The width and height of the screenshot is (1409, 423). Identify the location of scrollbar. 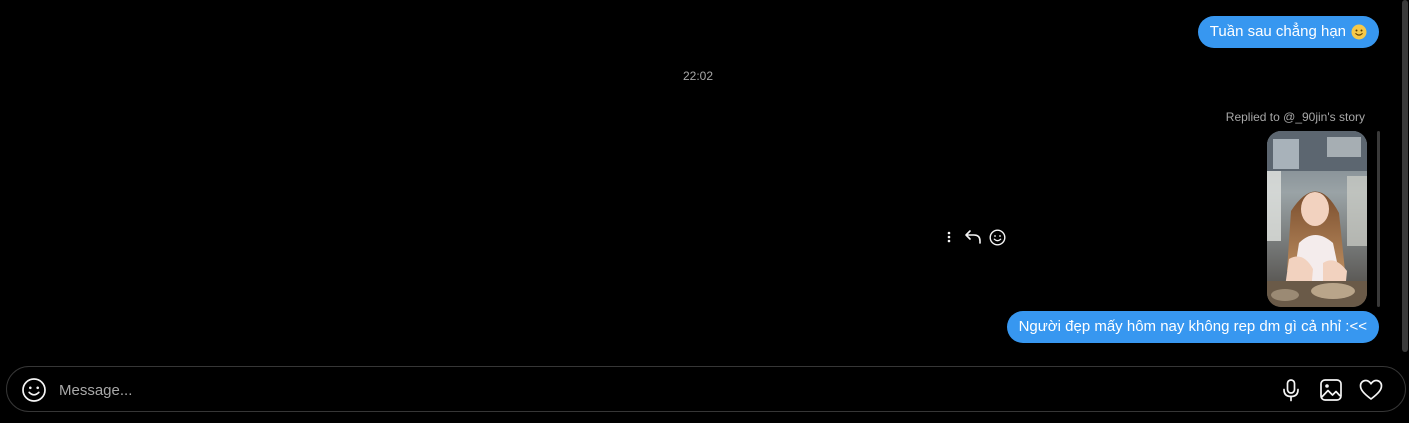
(1404, 177).